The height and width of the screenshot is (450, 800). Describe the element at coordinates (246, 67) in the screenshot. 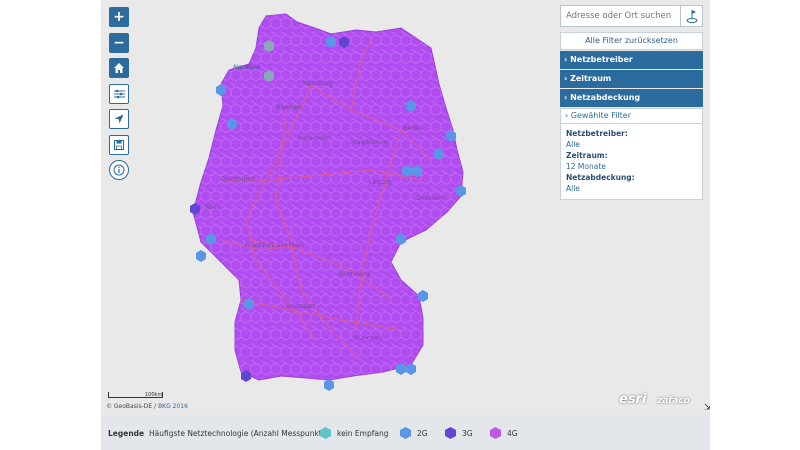

I see `map-label-0: Nordsee` at that location.